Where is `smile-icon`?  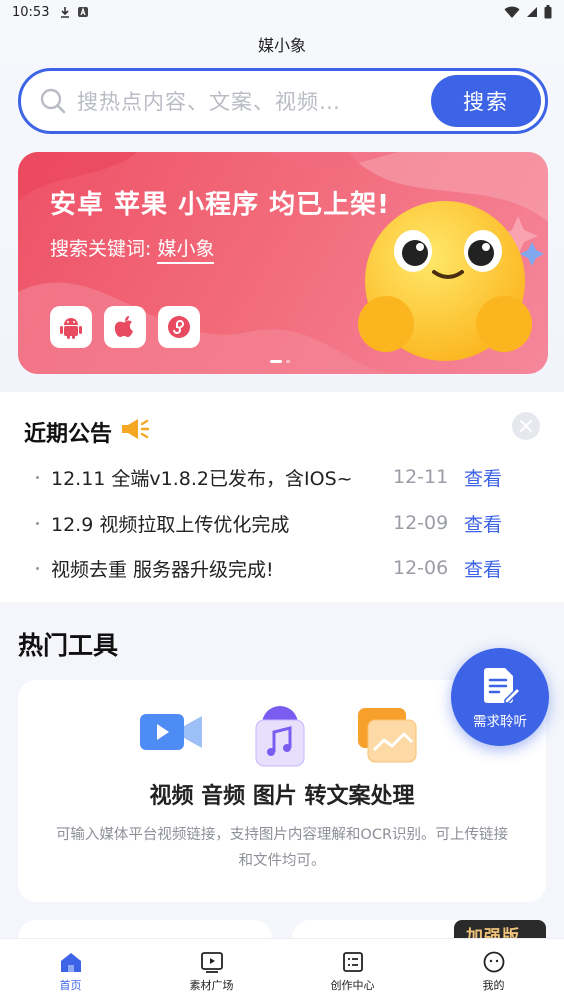
smile-icon is located at coordinates (493, 962).